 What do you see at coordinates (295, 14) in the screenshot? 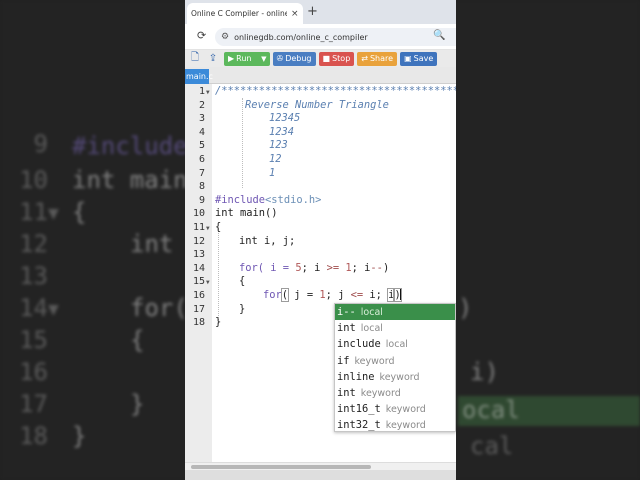
I see `close-icon: ×` at bounding box center [295, 14].